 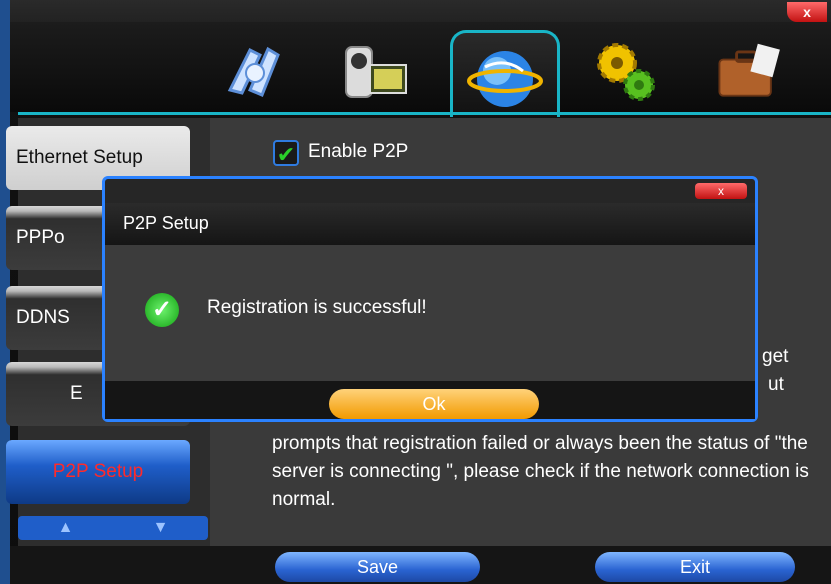 What do you see at coordinates (695, 567) in the screenshot?
I see `exit-button: Exit` at bounding box center [695, 567].